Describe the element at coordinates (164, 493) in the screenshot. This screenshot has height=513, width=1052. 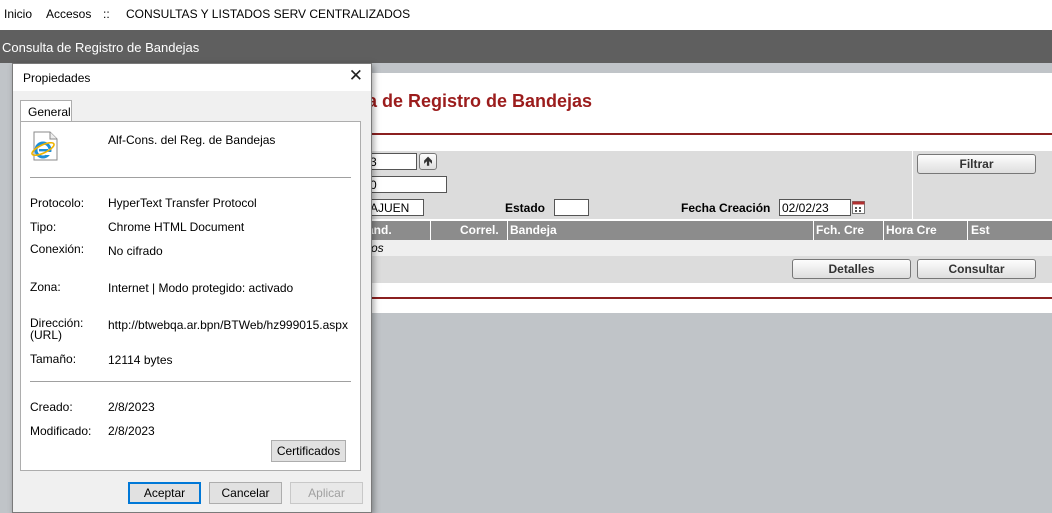
I see `aceptar-button: Aceptar` at that location.